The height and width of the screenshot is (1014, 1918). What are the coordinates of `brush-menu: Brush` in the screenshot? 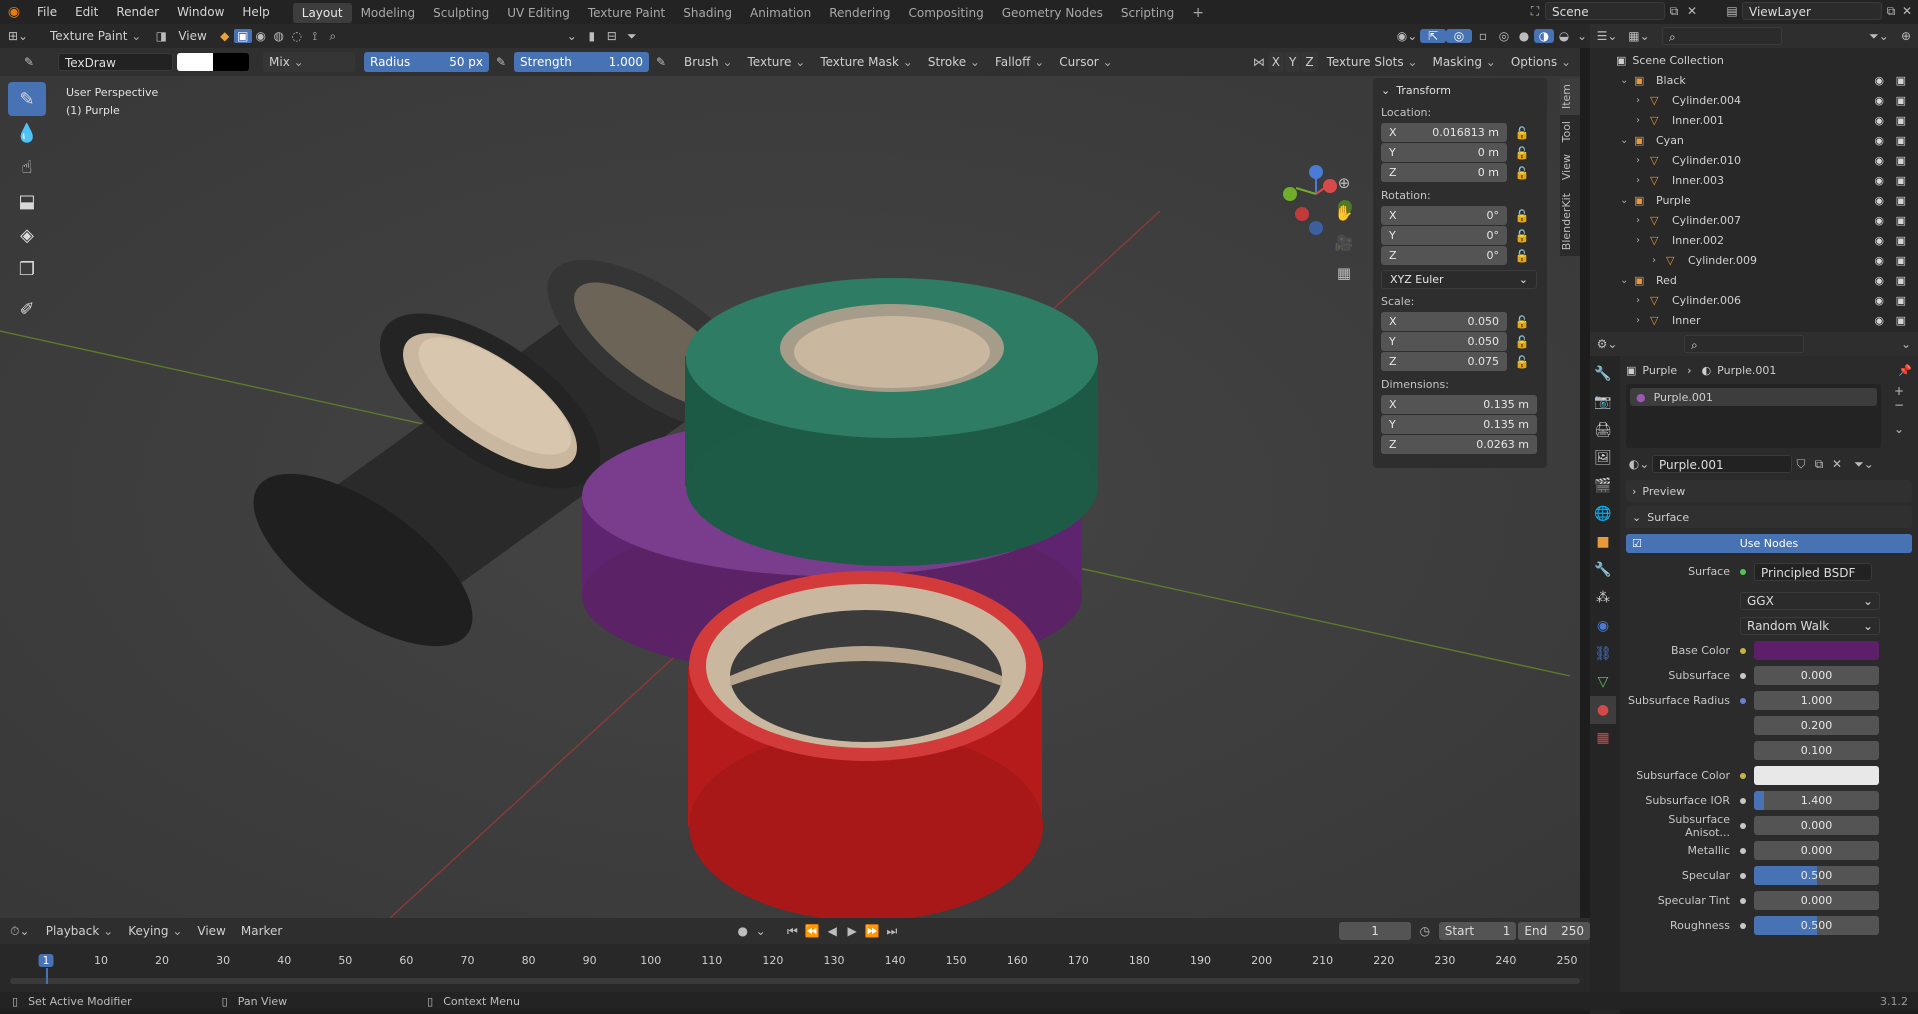 It's located at (708, 62).